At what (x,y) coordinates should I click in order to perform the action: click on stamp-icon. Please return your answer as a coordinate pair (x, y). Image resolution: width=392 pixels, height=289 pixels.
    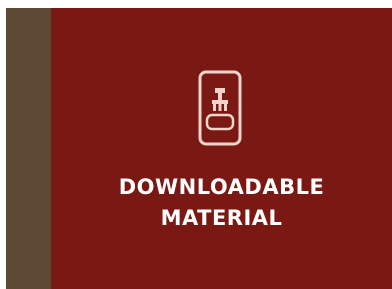
    Looking at the image, I should click on (220, 108).